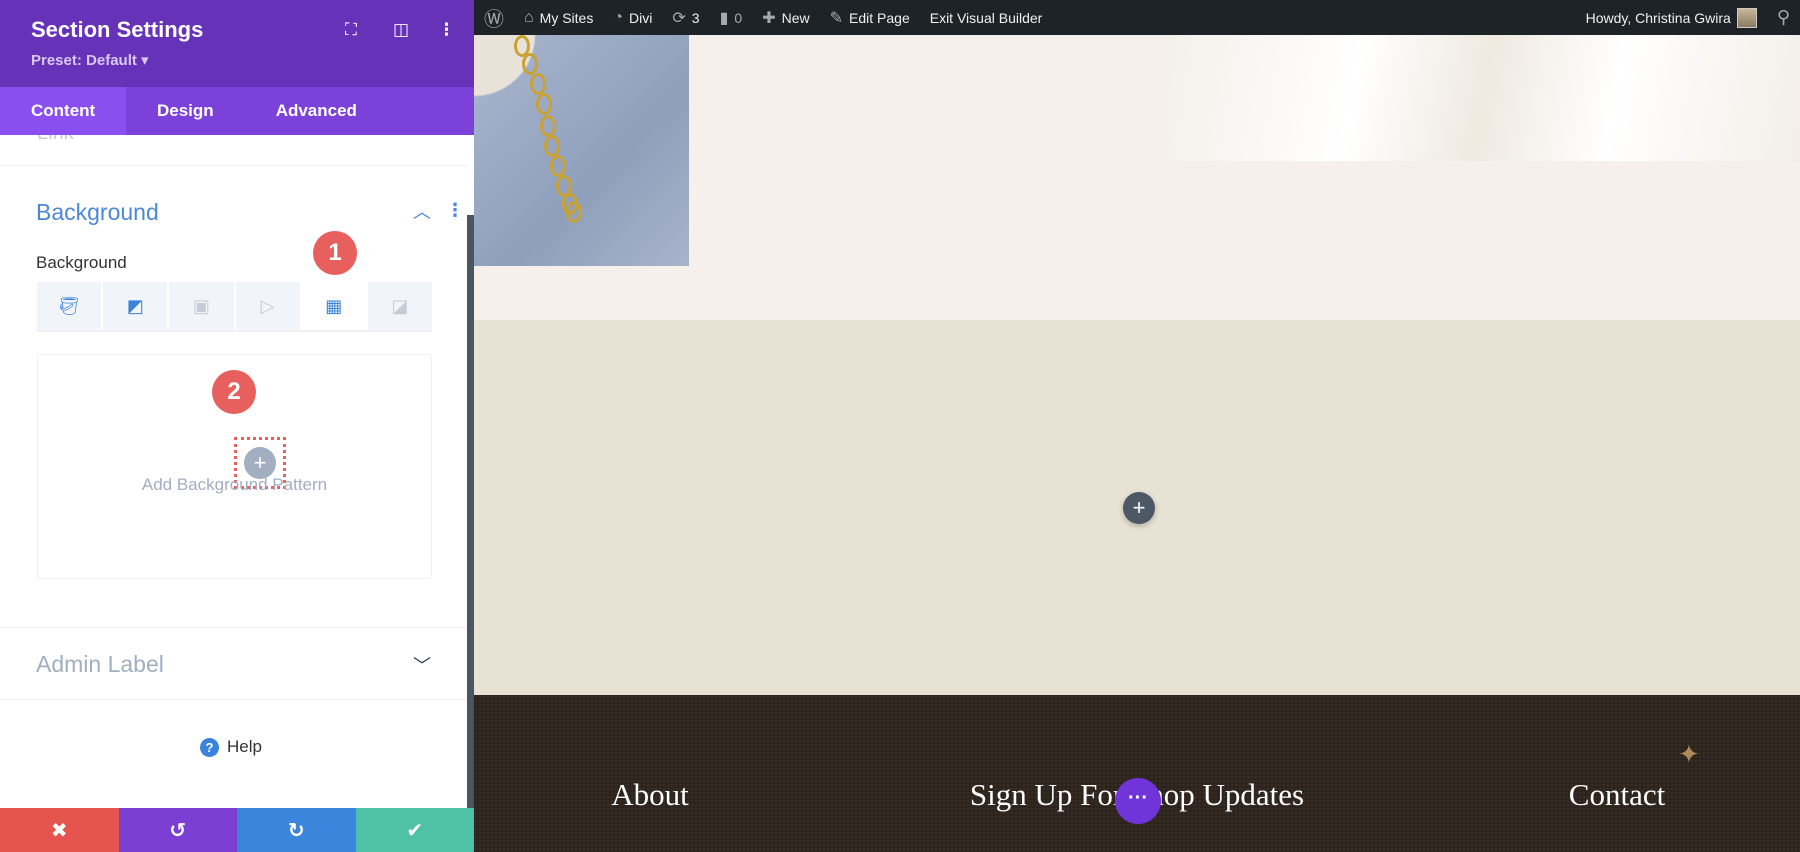 Image resolution: width=1800 pixels, height=852 pixels. I want to click on chevron-down-icon: ﹀, so click(422, 665).